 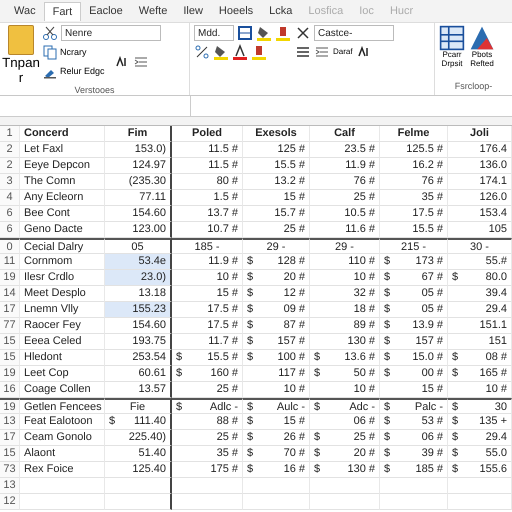 I want to click on table-cell: Rex Foice, so click(x=62, y=470).